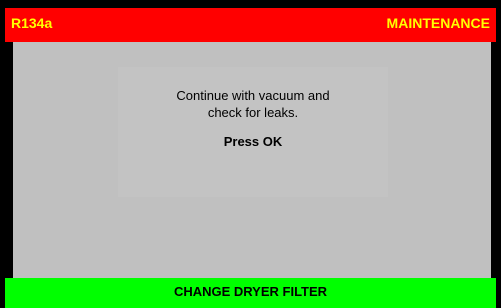  I want to click on press-ok-prompt: Press OK, so click(253, 141).